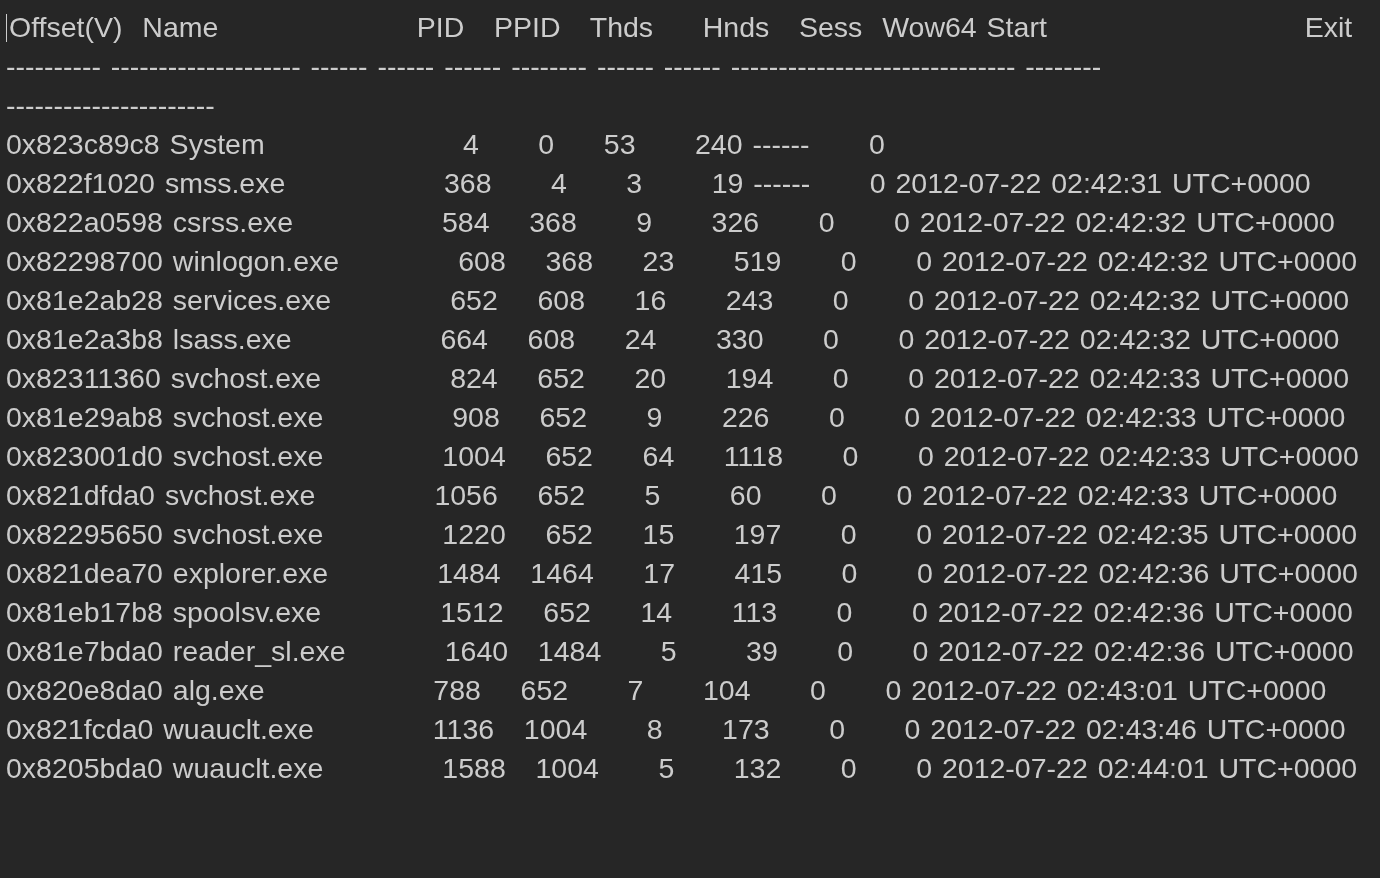  Describe the element at coordinates (658, 183) in the screenshot. I see `process-line: 0x822f1020 smss.exe 368 4 3 19 ------ 0 2012-07-22 02:42:31 UTC+0000` at that location.